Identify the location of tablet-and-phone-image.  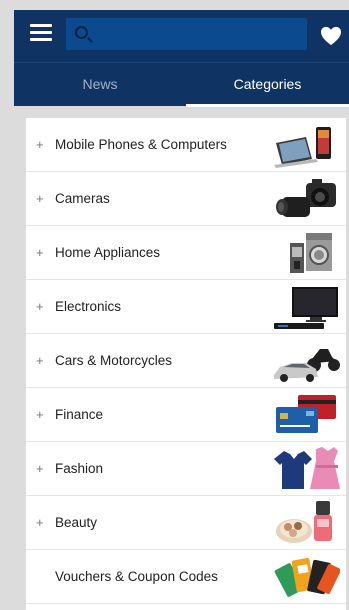
(302, 147).